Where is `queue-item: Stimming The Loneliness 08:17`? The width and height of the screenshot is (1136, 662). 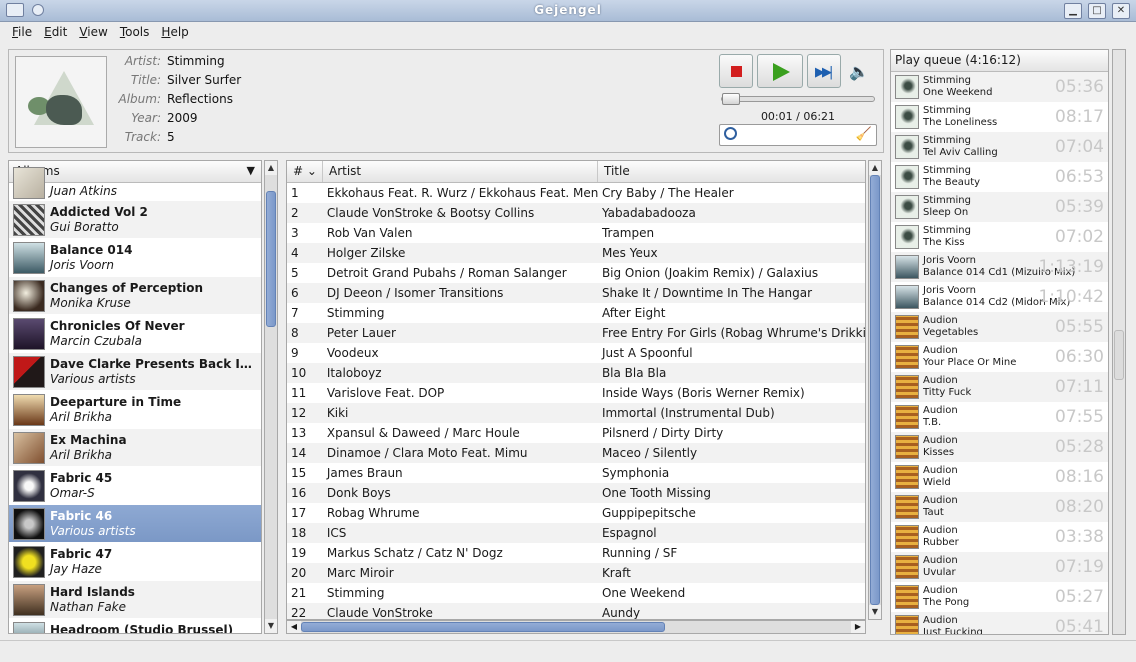 queue-item: Stimming The Loneliness 08:17 is located at coordinates (999, 117).